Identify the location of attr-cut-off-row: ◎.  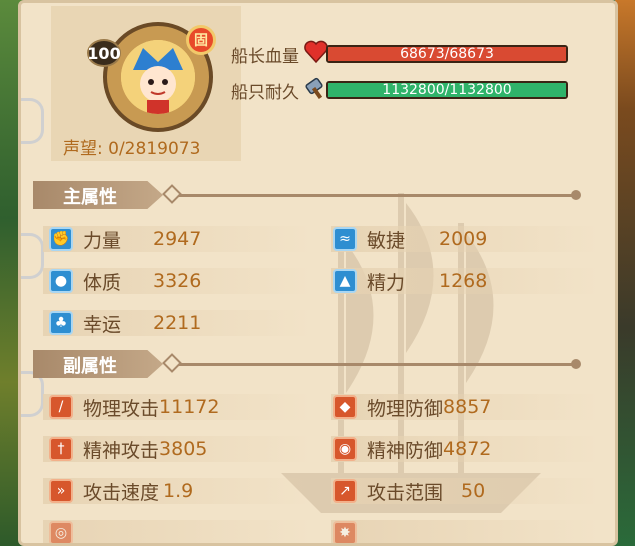
(66, 530).